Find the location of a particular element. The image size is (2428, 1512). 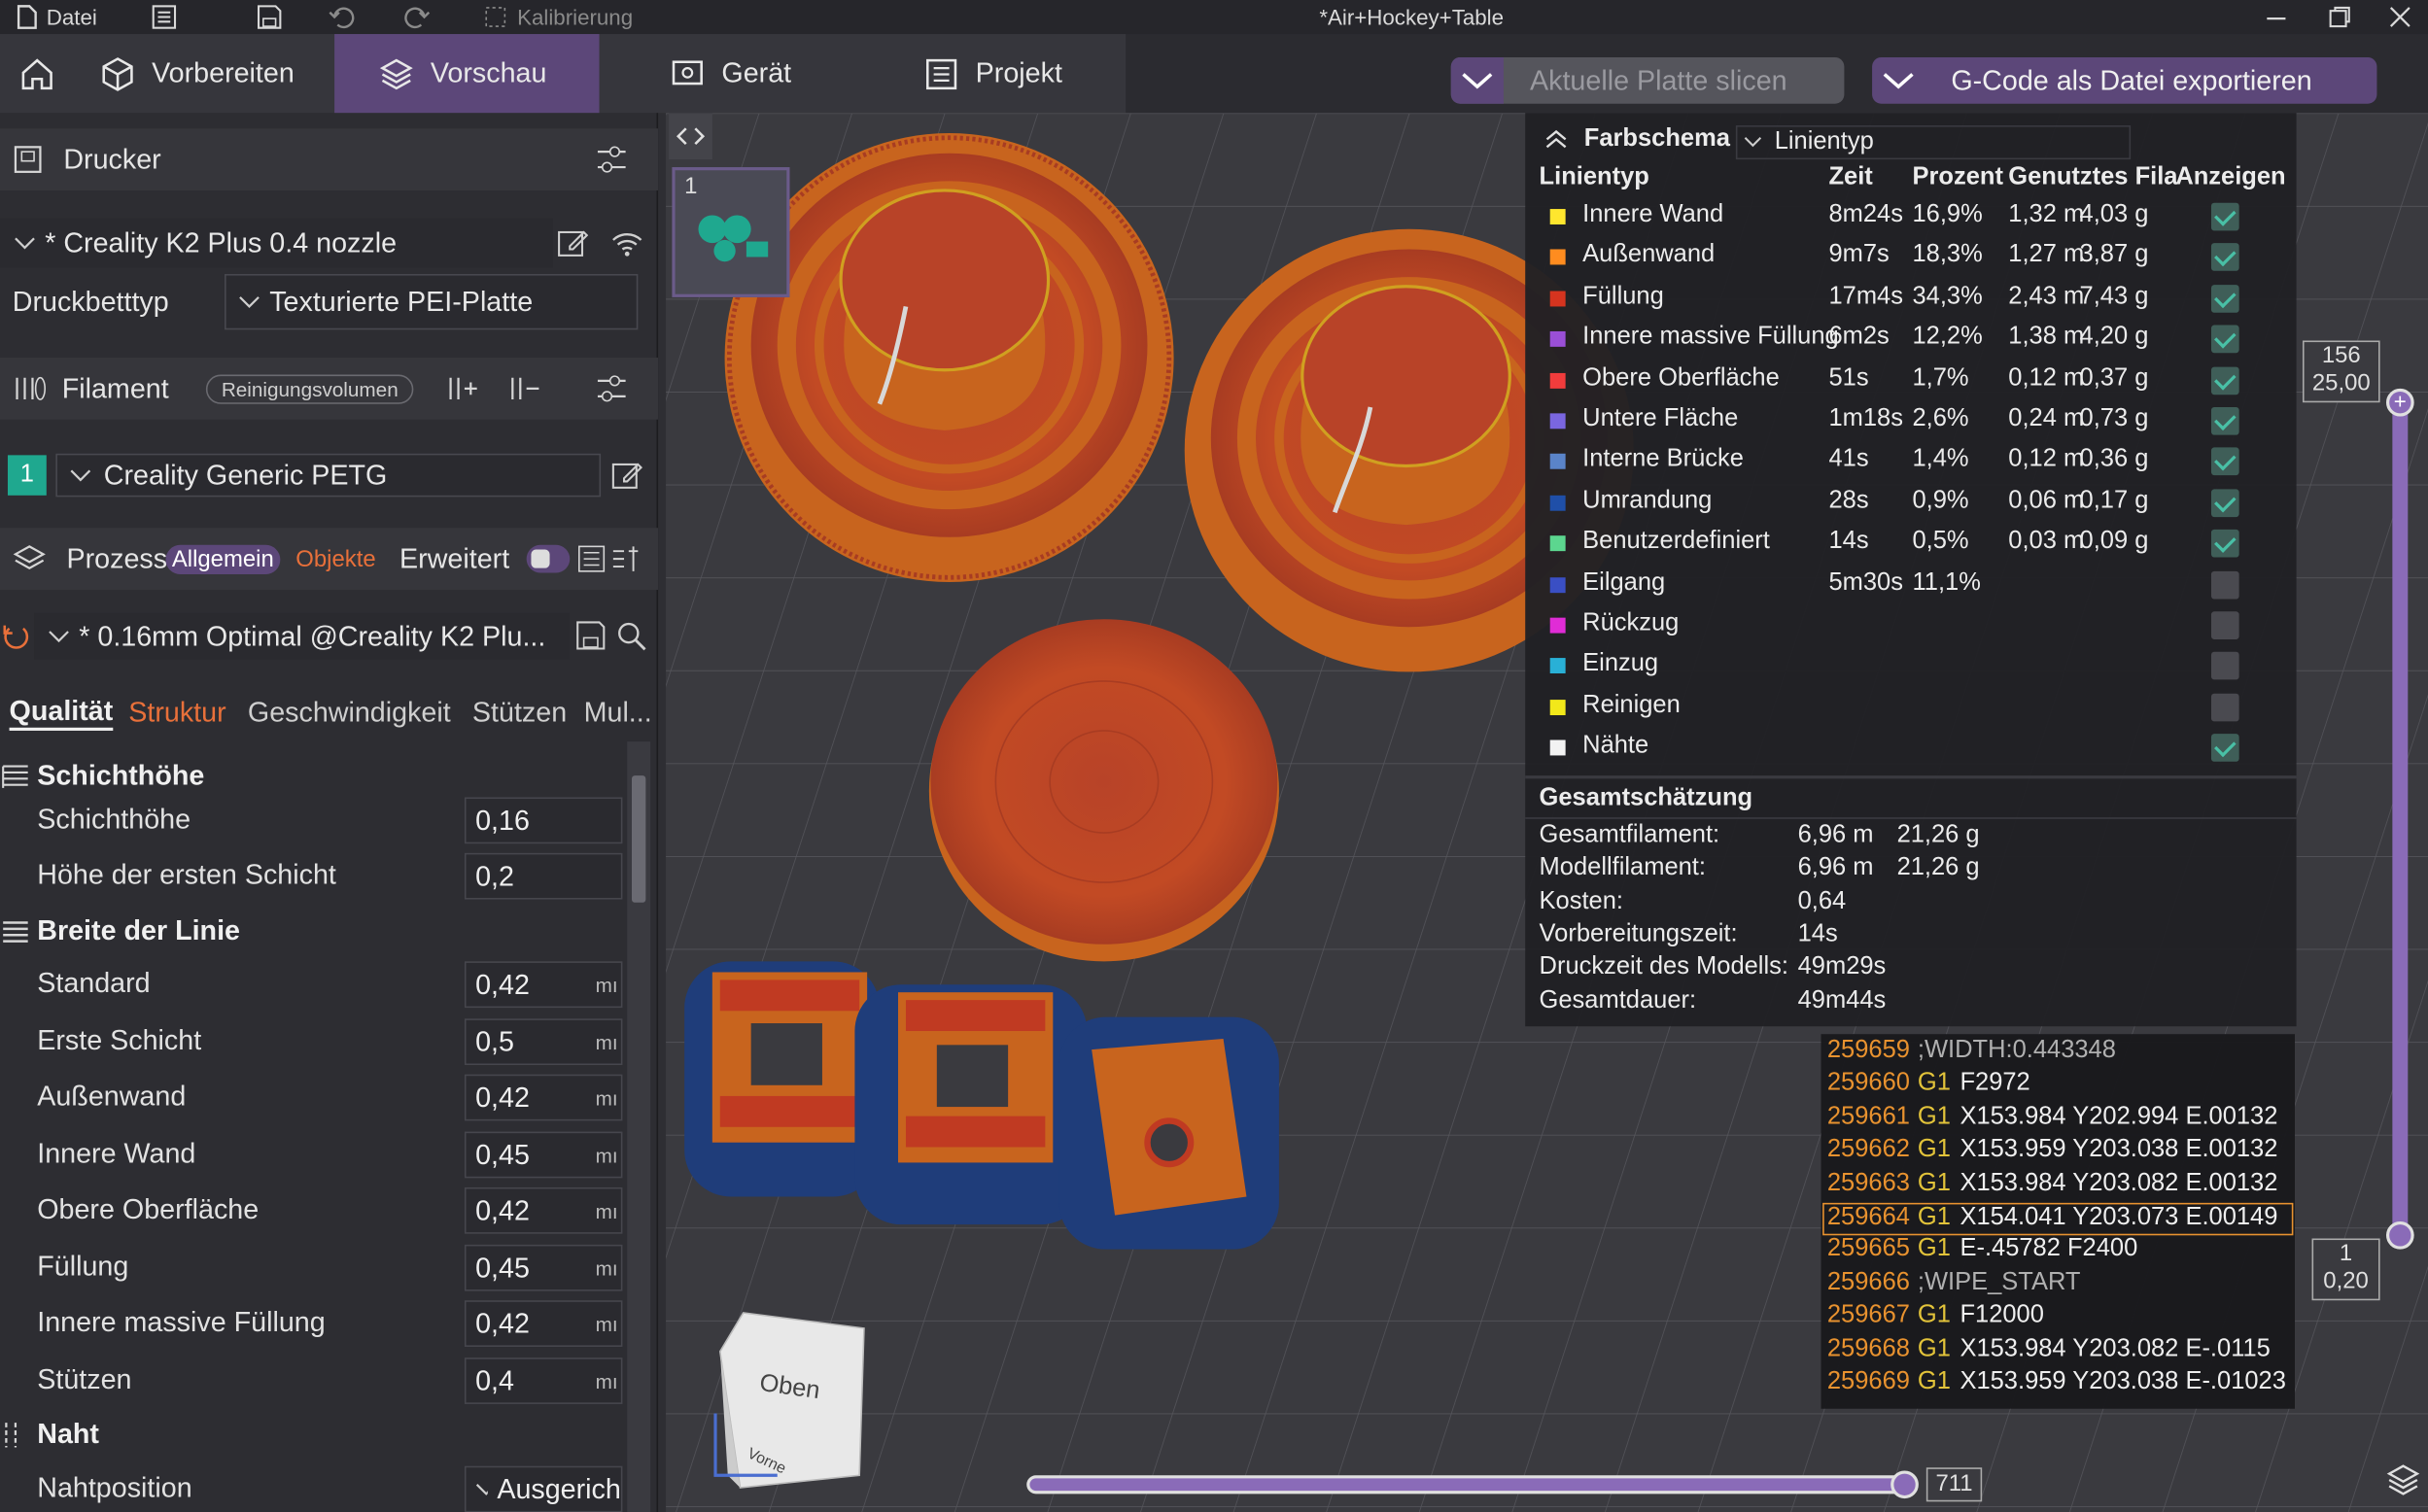

param-layer-height-input: 0,16 is located at coordinates (543, 820).